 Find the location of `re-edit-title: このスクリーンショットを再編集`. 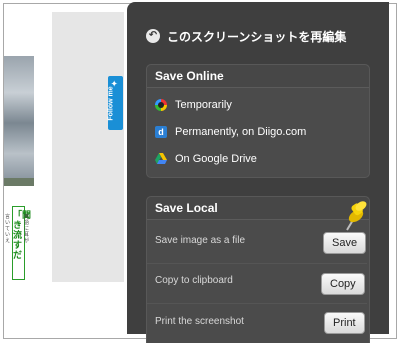

re-edit-title: このスクリーンショットを再編集 is located at coordinates (257, 36).